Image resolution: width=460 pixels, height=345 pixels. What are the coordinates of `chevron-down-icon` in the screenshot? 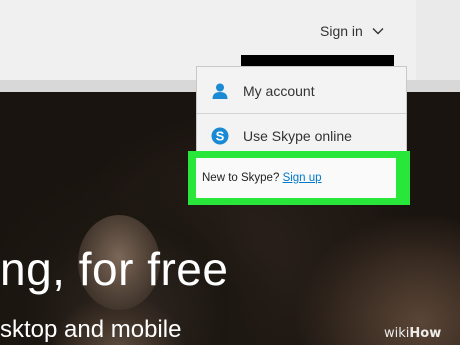 It's located at (378, 31).